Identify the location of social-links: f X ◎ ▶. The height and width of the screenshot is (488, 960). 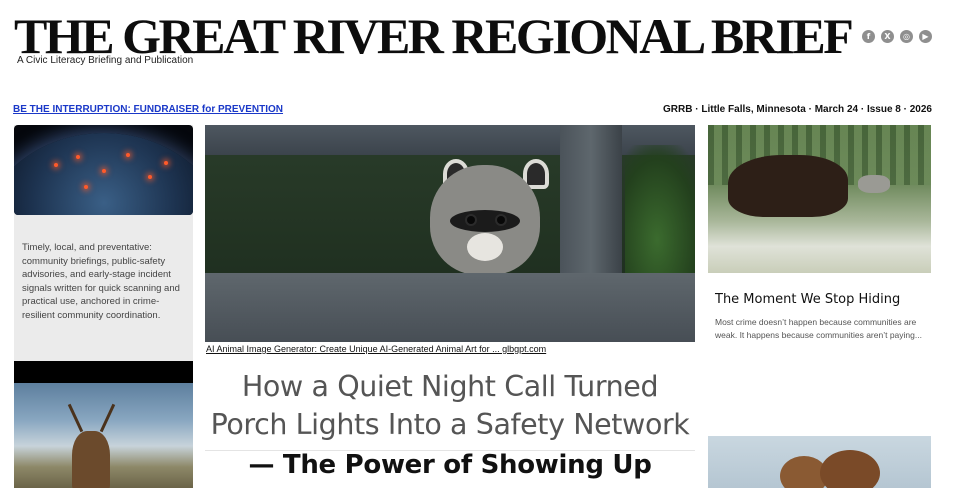
(897, 36).